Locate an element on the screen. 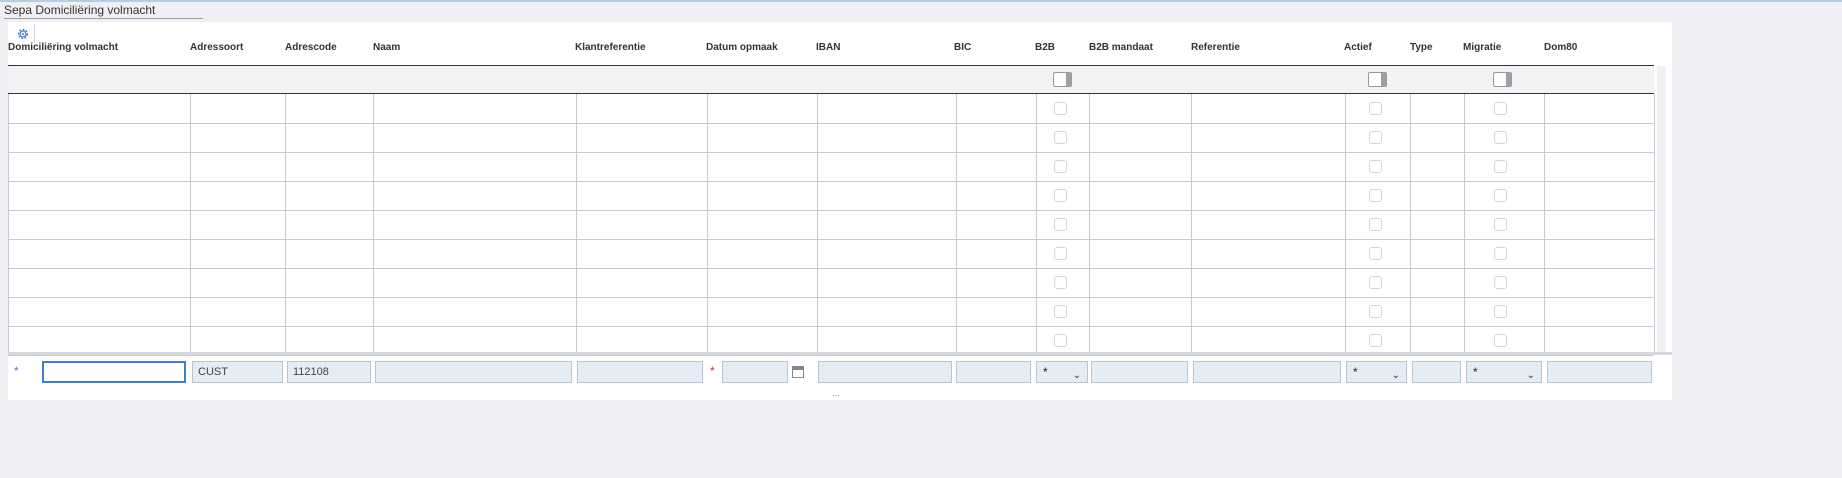 The width and height of the screenshot is (1842, 478). col-header-b2b-mandaat: B2B mandaat is located at coordinates (1121, 47).